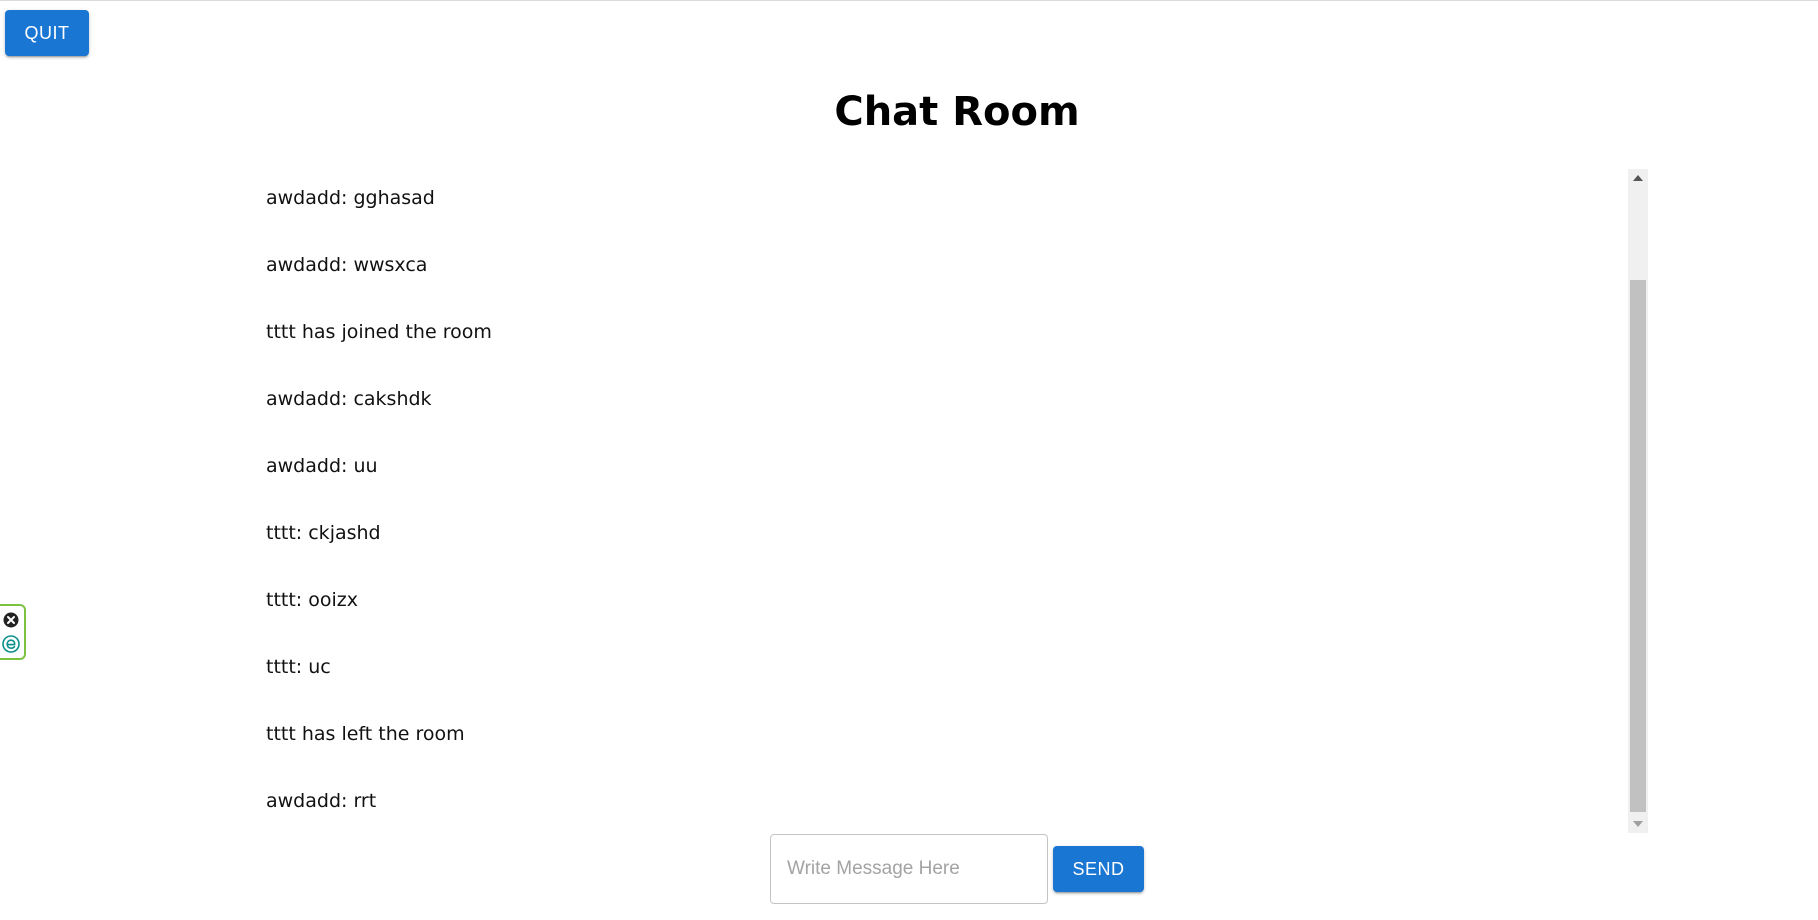 This screenshot has width=1818, height=920. Describe the element at coordinates (312, 600) in the screenshot. I see `message-item: tttt: ooizx` at that location.